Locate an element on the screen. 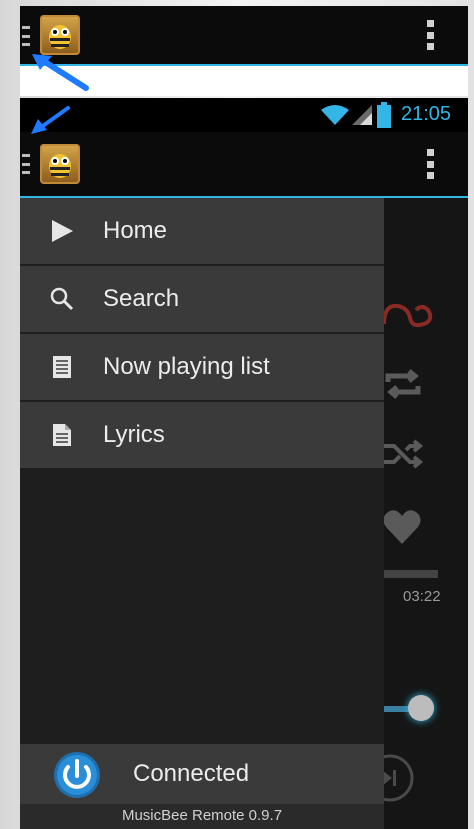 The height and width of the screenshot is (829, 474). action-bar is located at coordinates (244, 164).